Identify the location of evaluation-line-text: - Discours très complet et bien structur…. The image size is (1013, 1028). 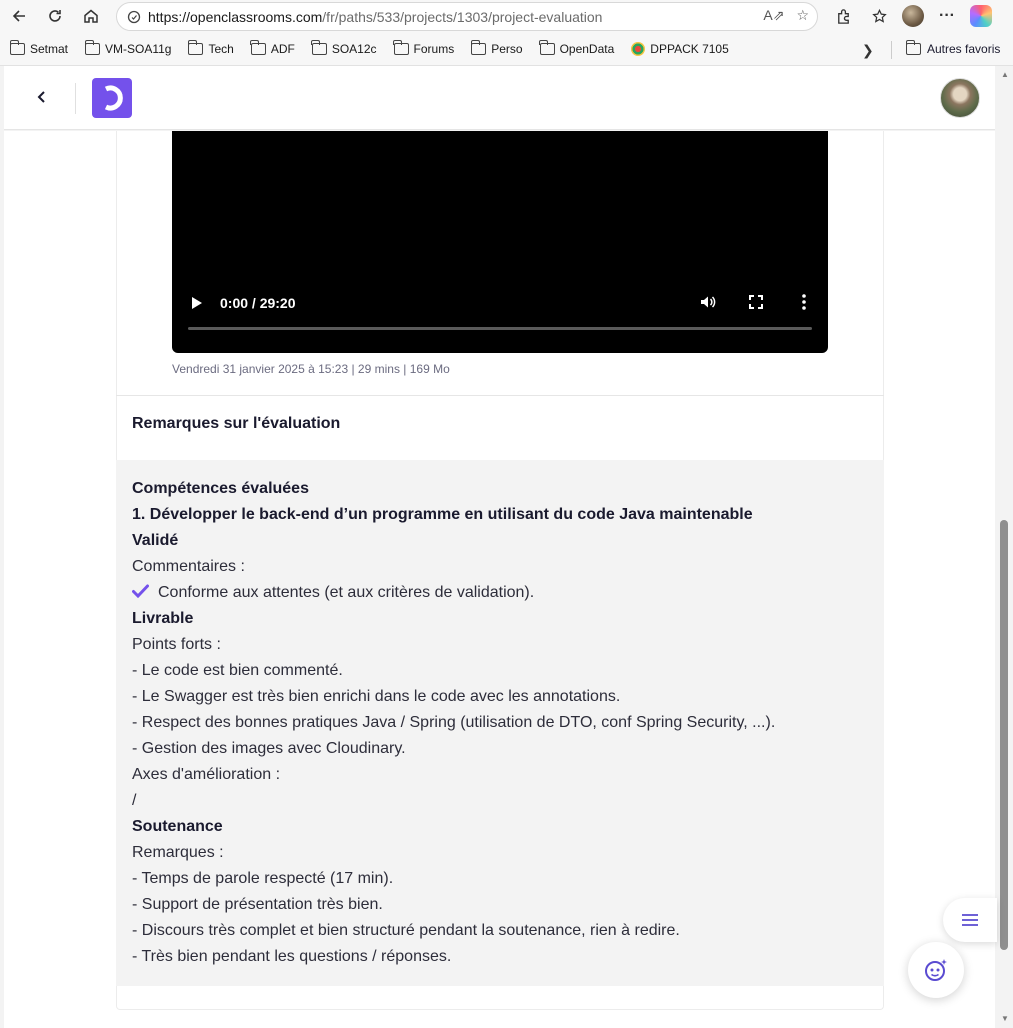
(406, 930).